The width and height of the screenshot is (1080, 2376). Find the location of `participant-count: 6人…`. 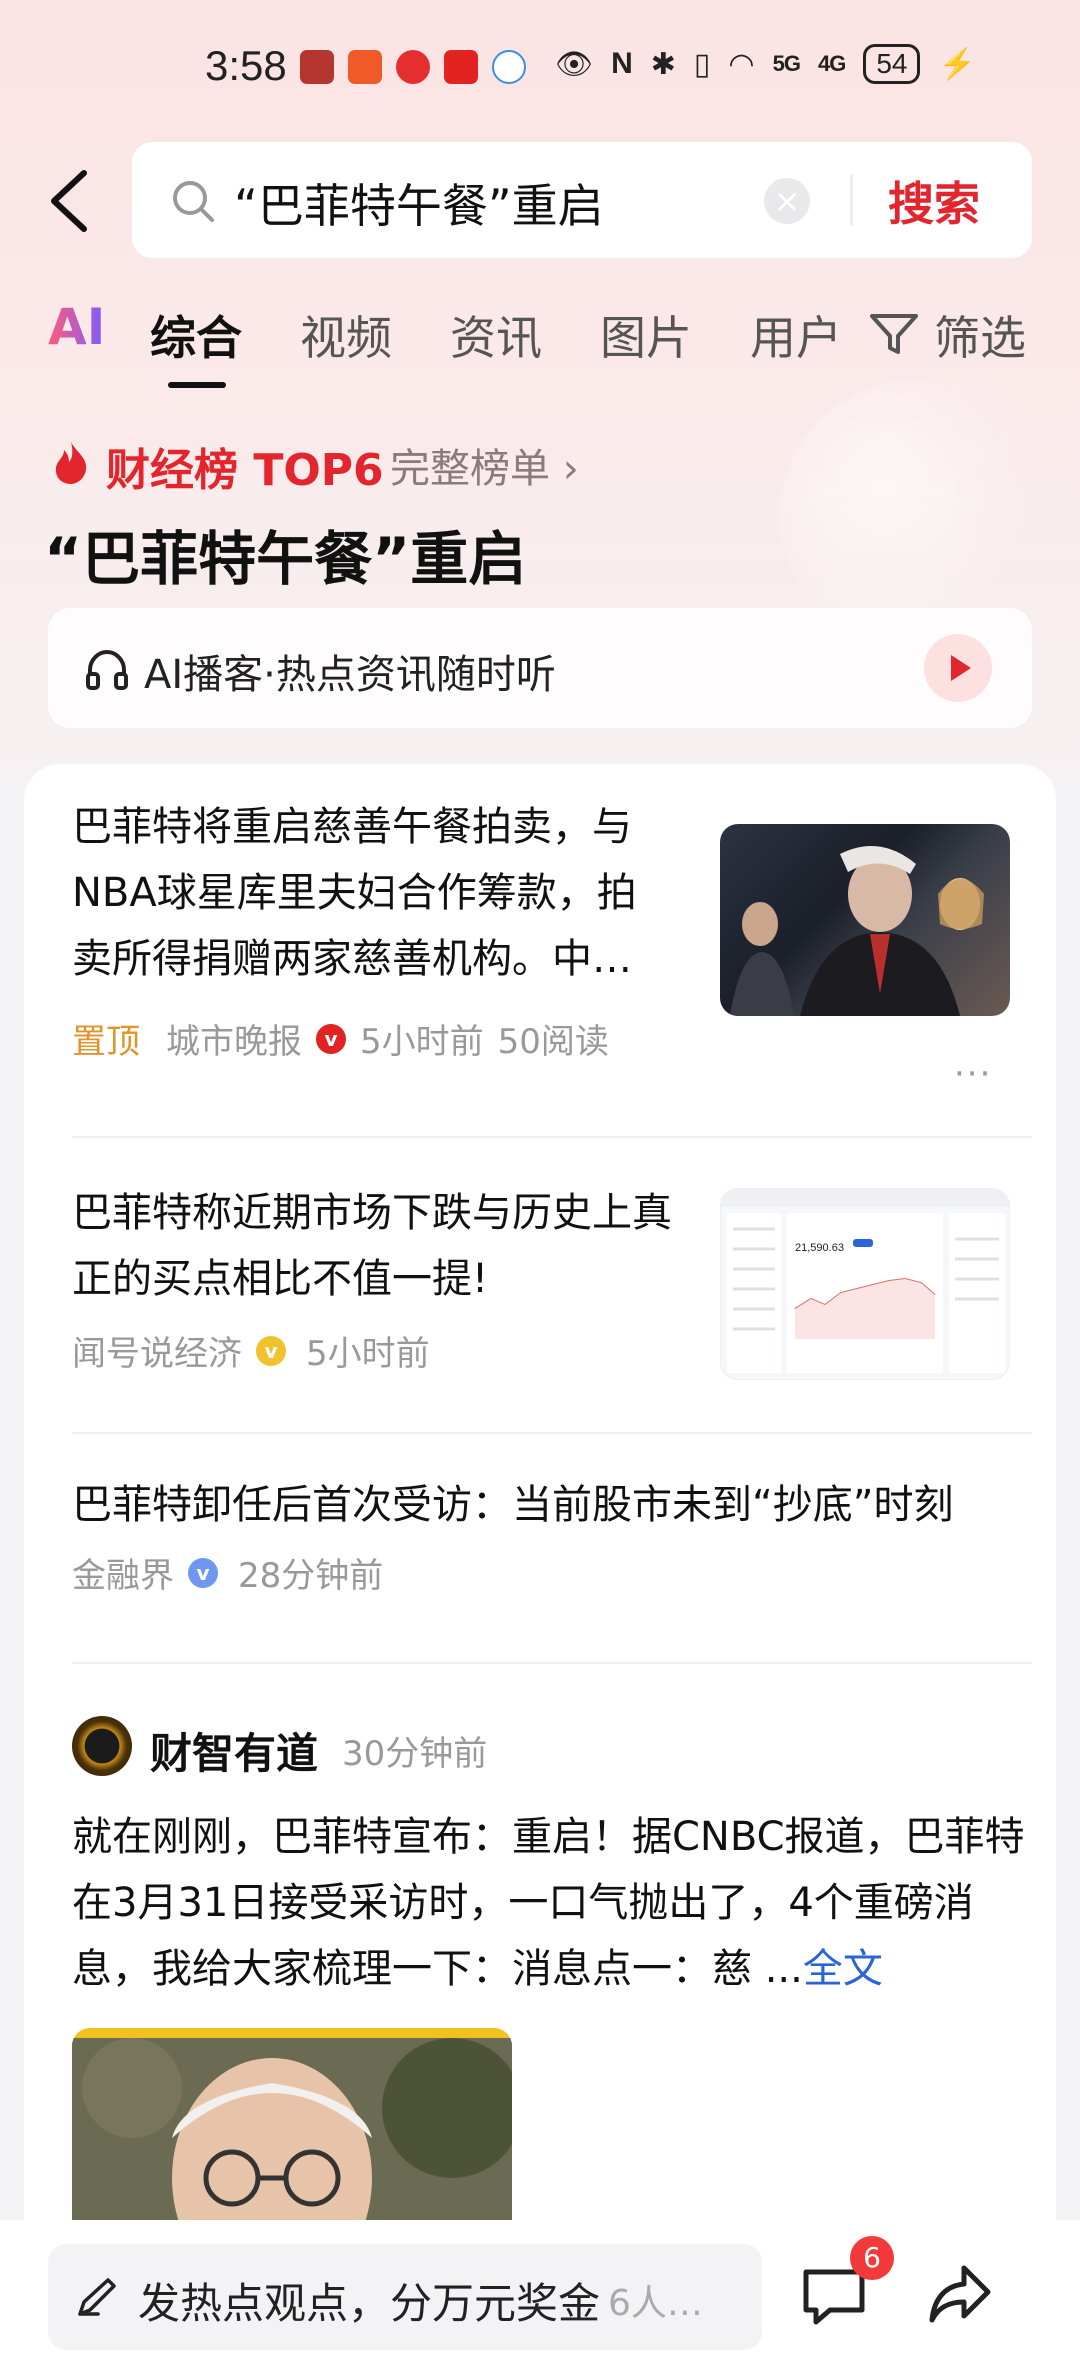

participant-count: 6人… is located at coordinates (655, 2303).